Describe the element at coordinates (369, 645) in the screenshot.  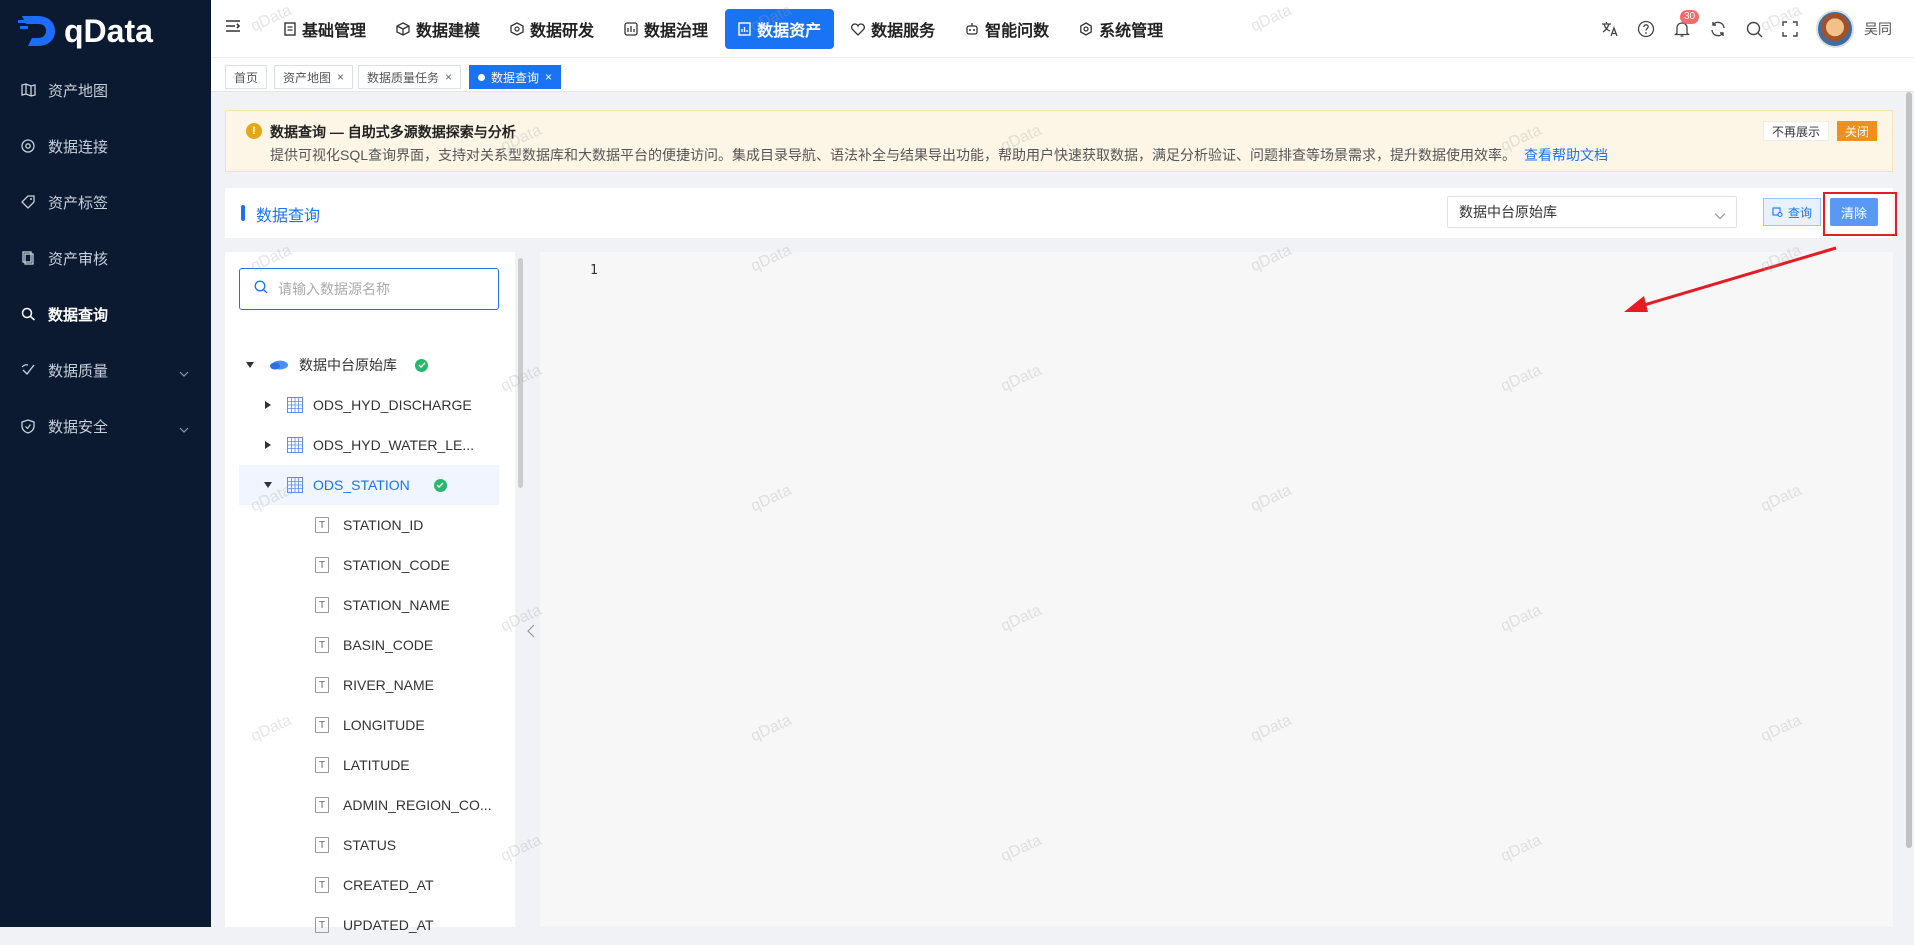
I see `tree-node-column: T BASIN_CODE` at that location.